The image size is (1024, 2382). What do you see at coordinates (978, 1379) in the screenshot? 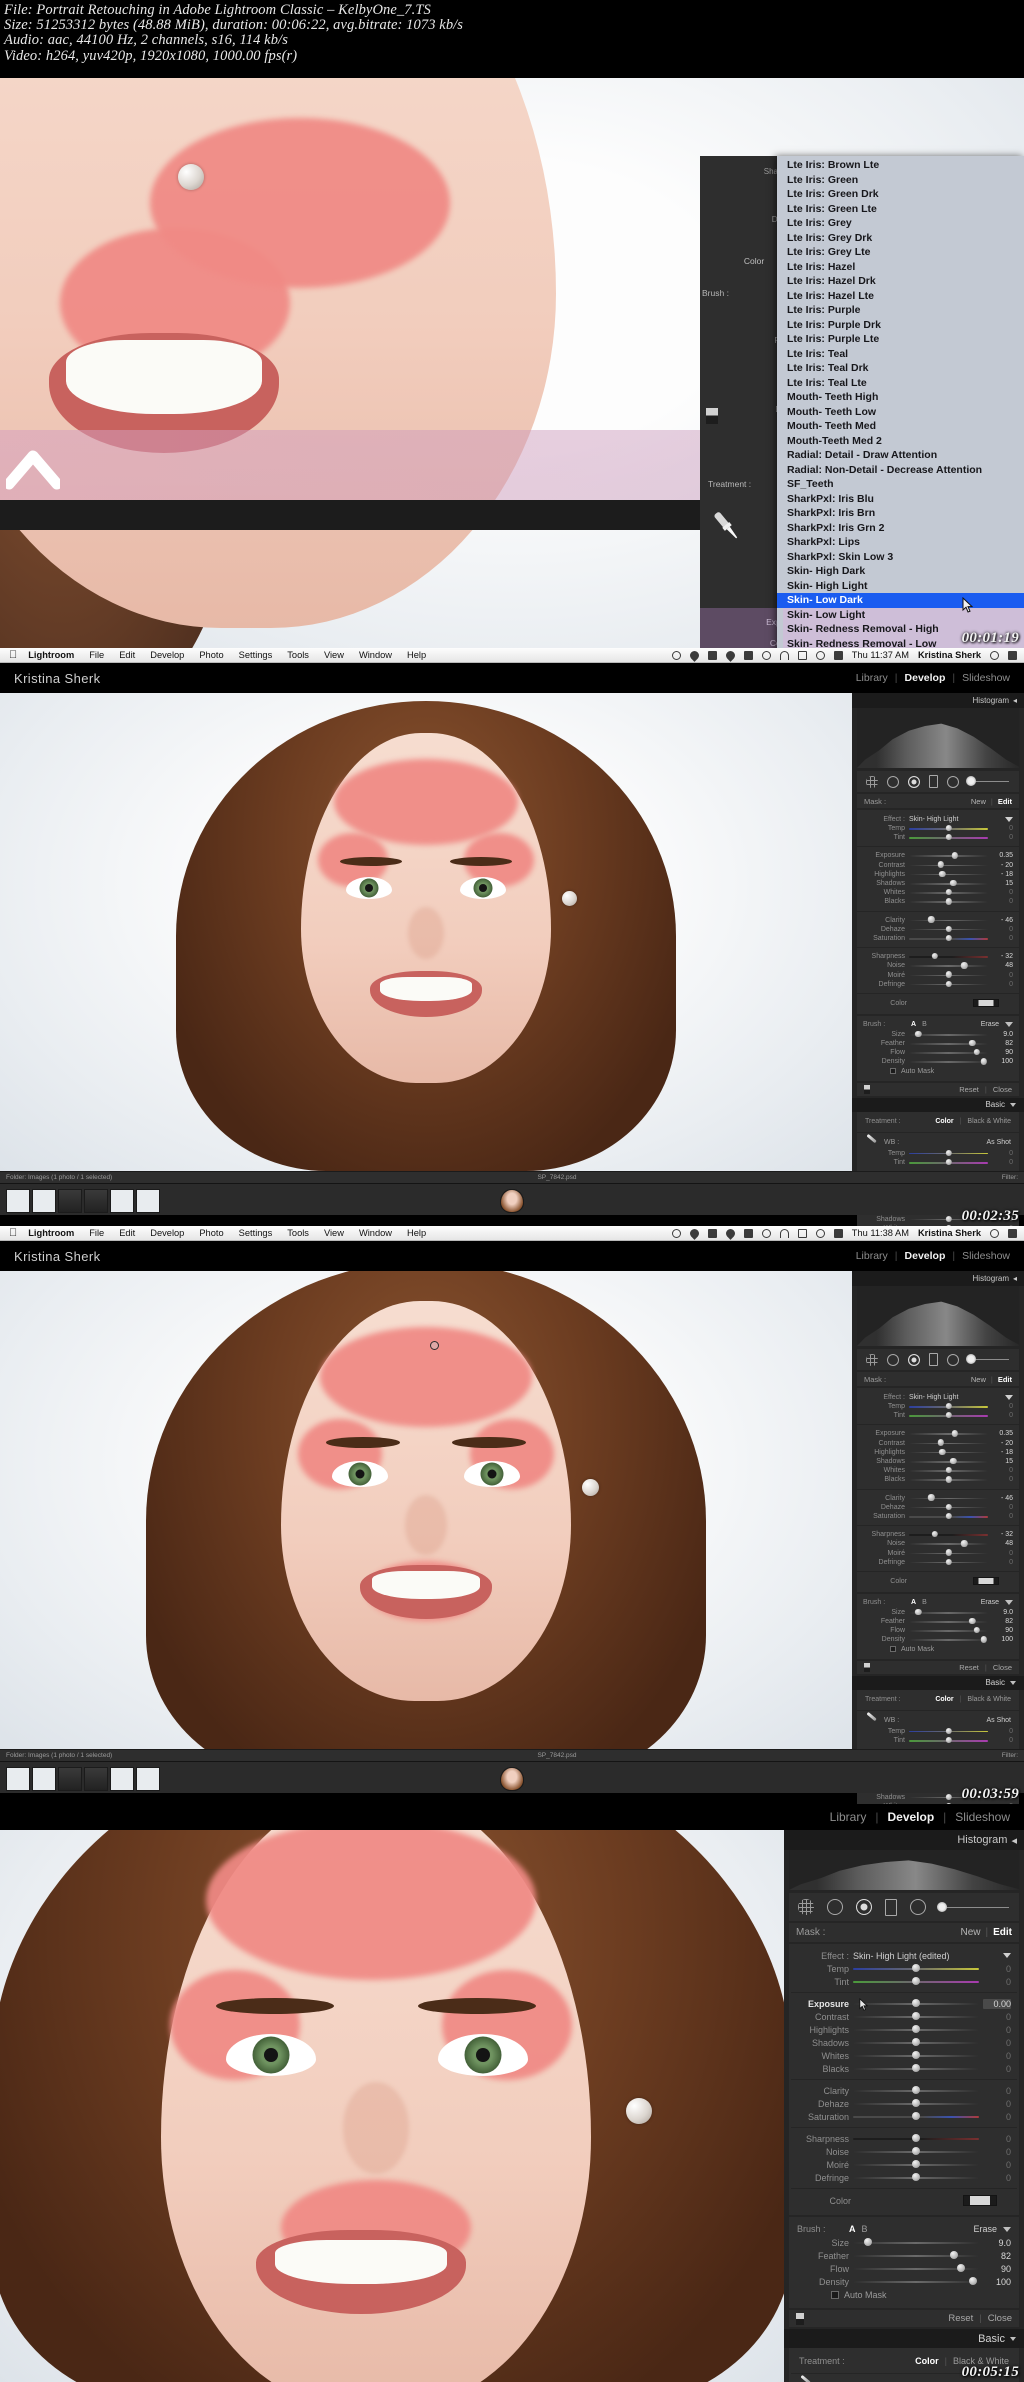
I see `mask-new-button-3: New` at bounding box center [978, 1379].